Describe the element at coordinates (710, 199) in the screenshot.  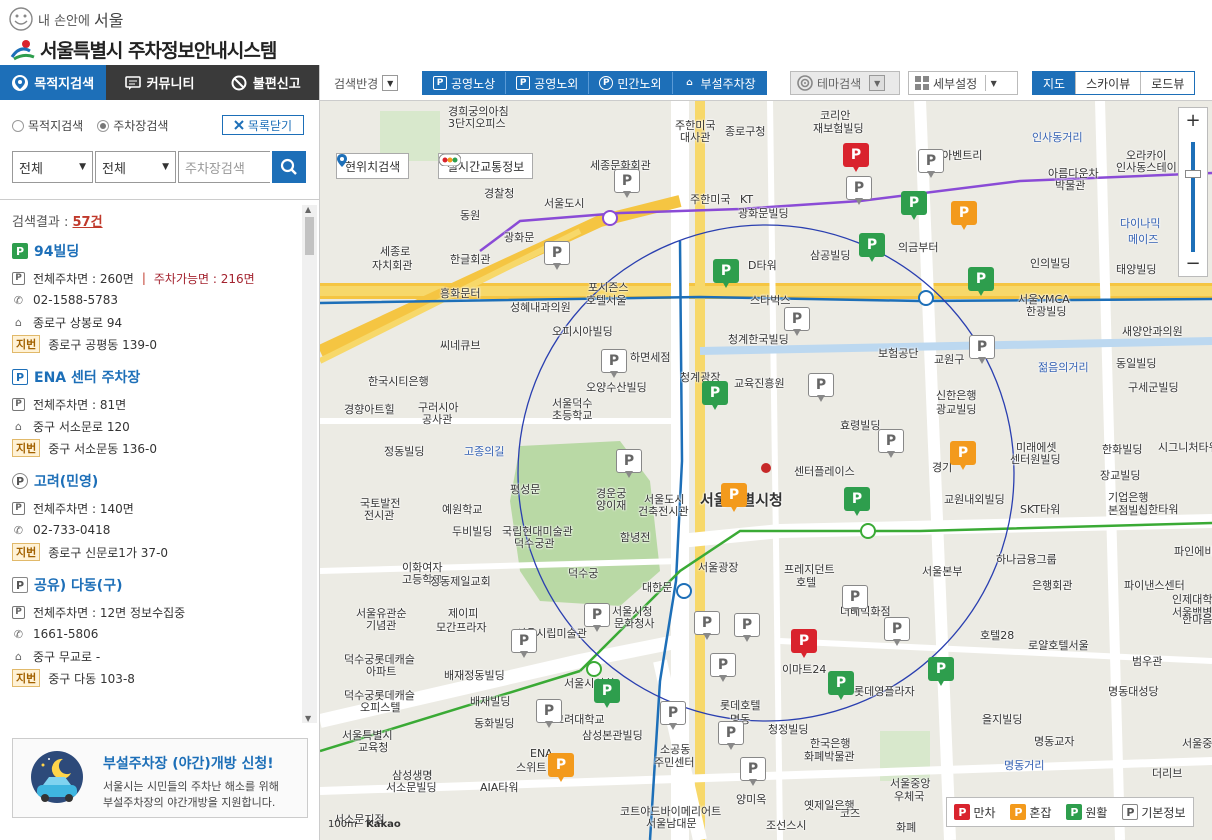
I see `map-label: 주한미국` at that location.